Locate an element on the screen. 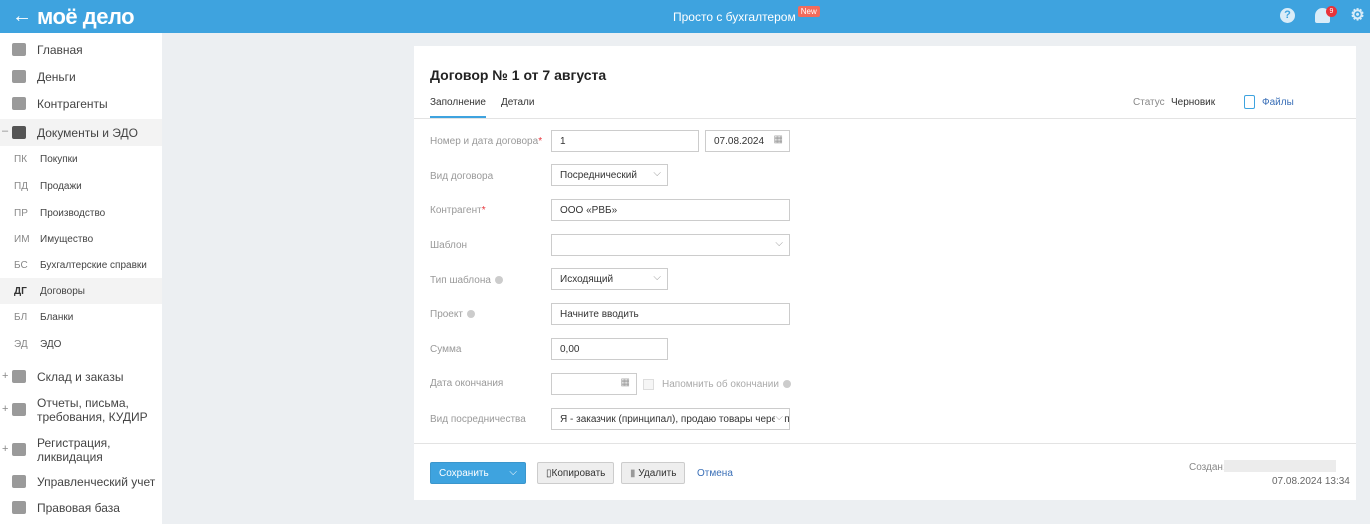 Image resolution: width=1370 pixels, height=524 pixels. sidebar-item-legal: Правовая база is located at coordinates (81, 511).